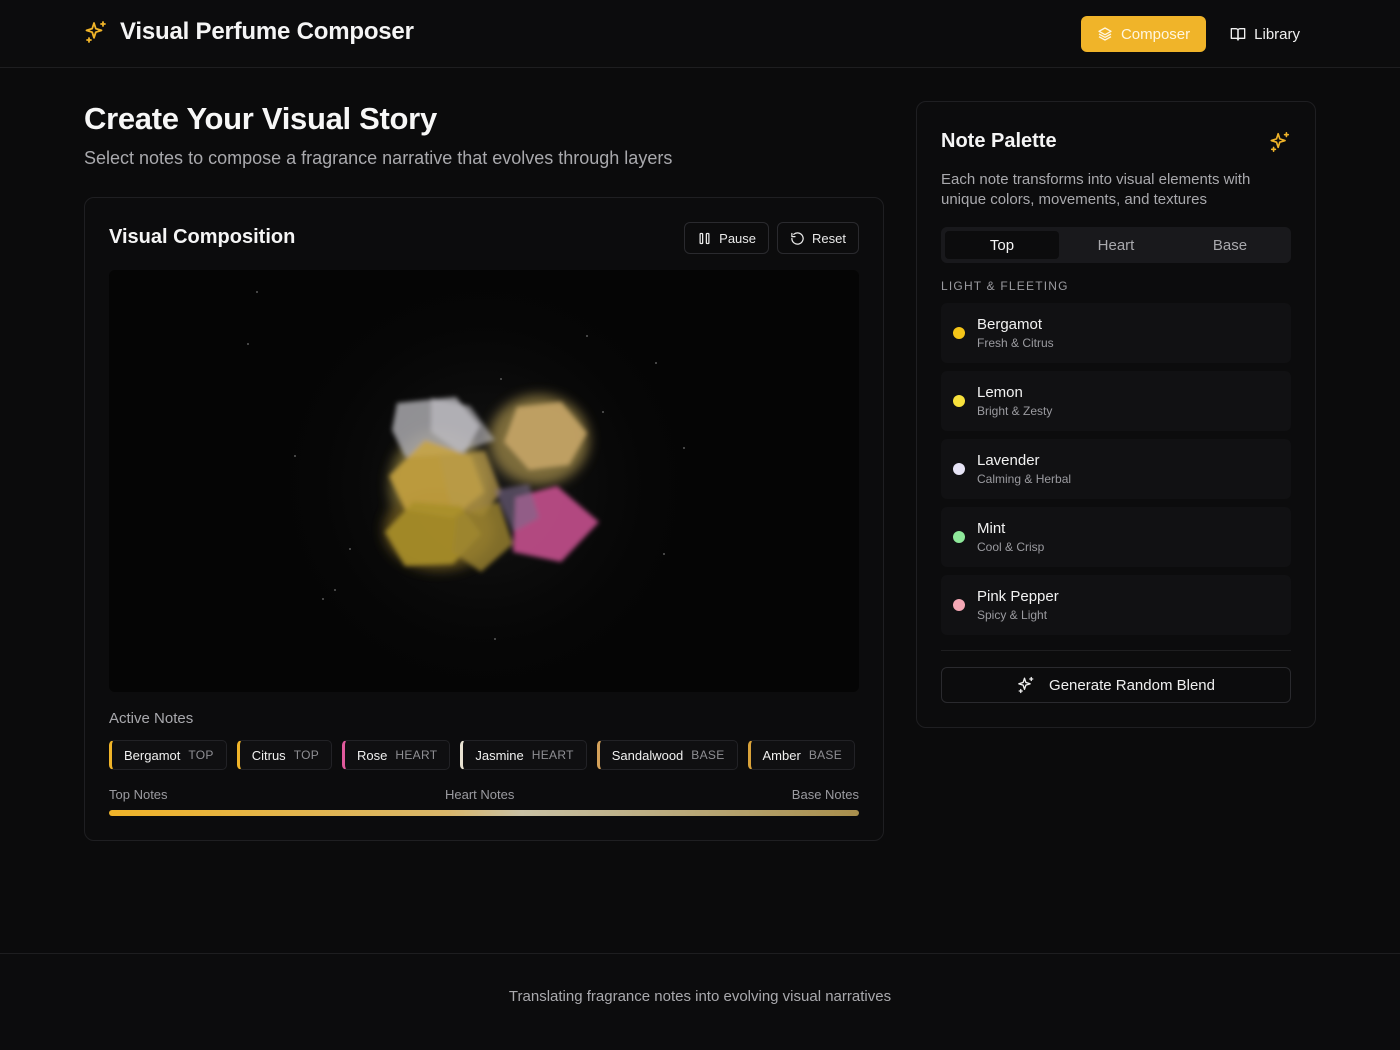 This screenshot has height=1050, width=1400. What do you see at coordinates (797, 238) in the screenshot?
I see `rotate-ccw-icon` at bounding box center [797, 238].